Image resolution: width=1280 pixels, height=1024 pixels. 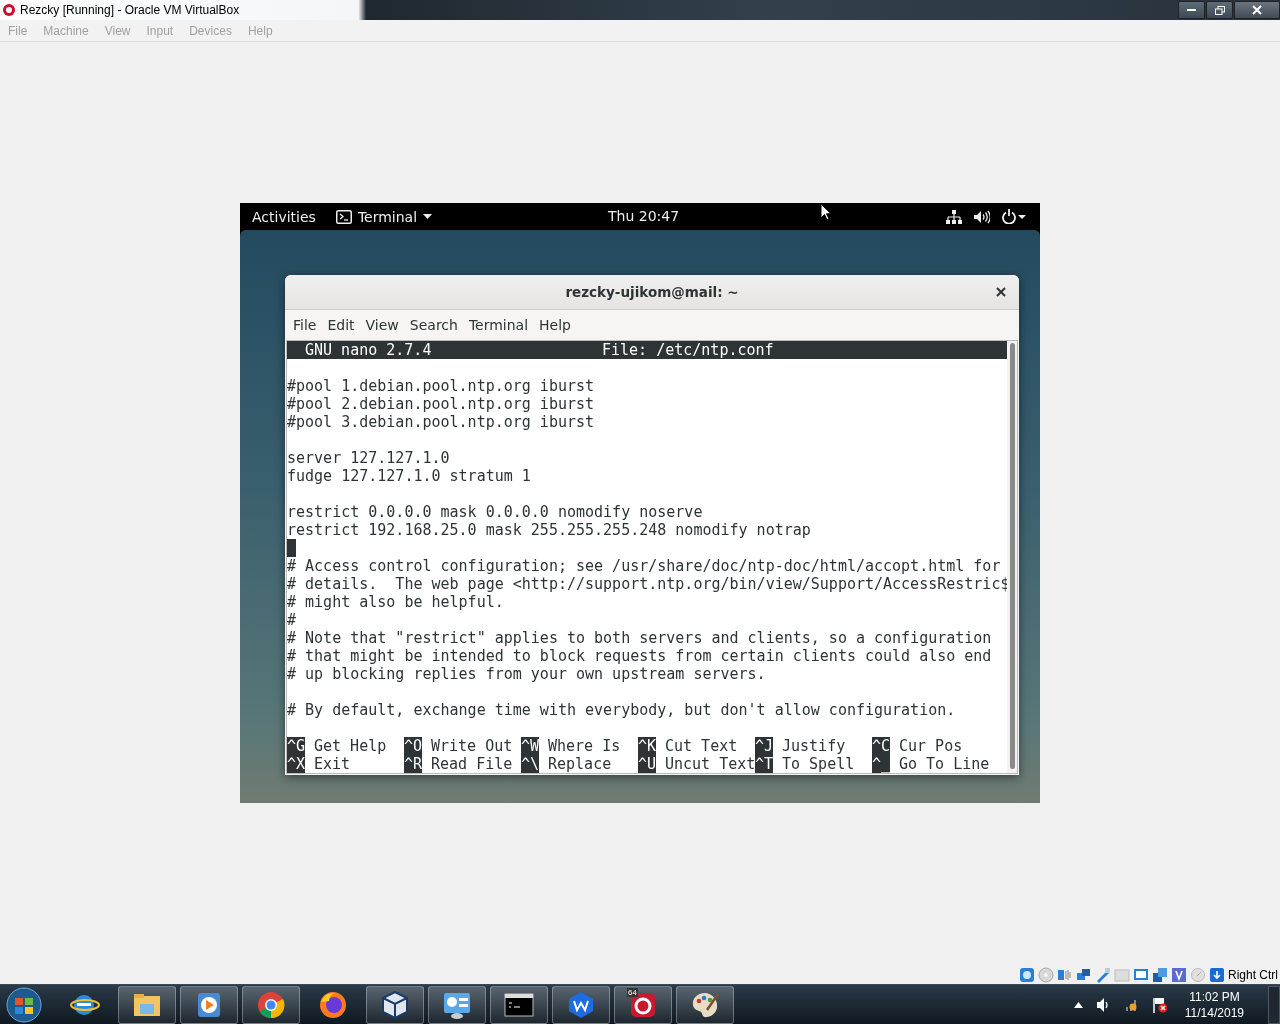 I want to click on shortcut-label: Get Help, so click(x=350, y=746).